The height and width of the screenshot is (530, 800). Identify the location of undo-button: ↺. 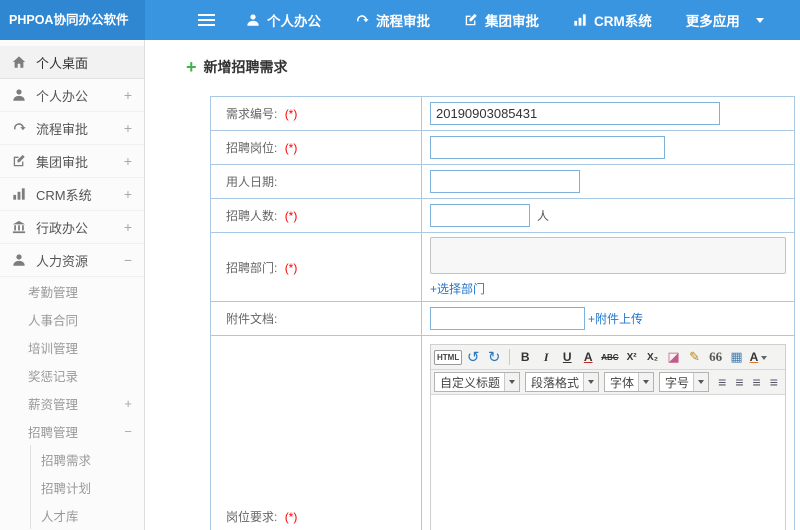
(473, 357).